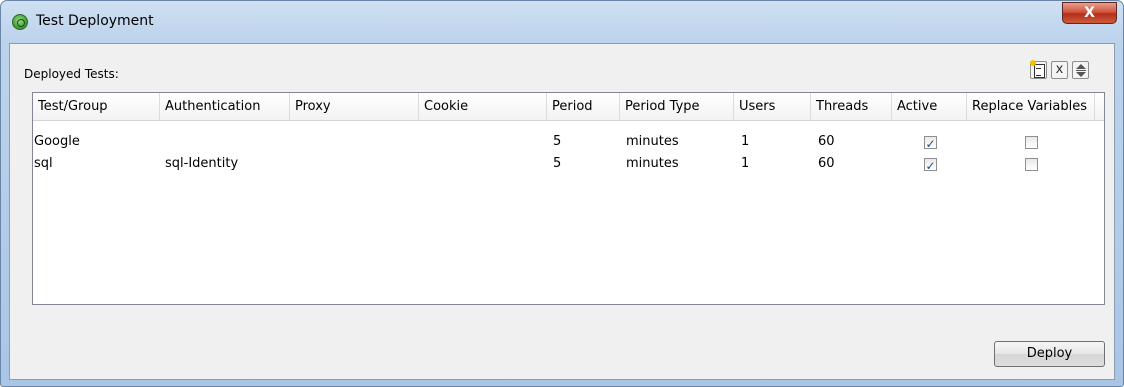 This screenshot has width=1124, height=387. I want to click on remove-test-button: x, so click(1059, 70).